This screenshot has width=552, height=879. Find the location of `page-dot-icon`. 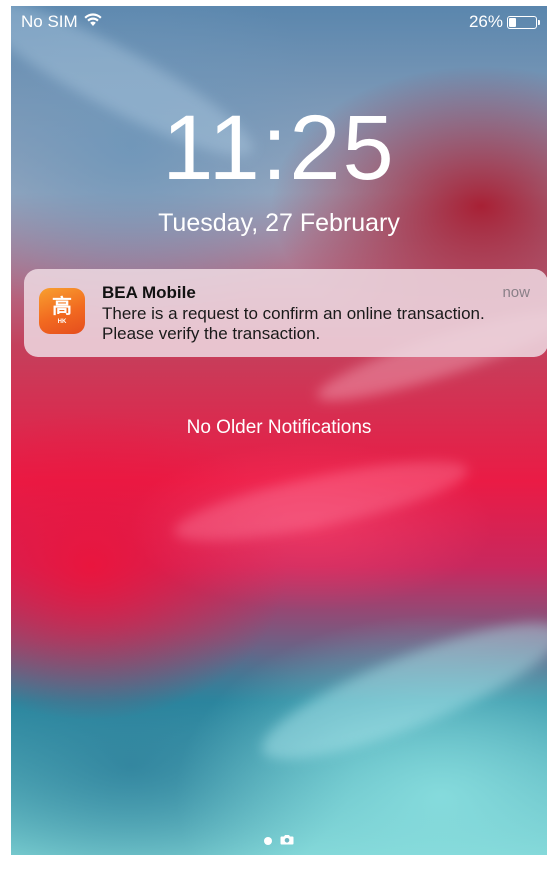

page-dot-icon is located at coordinates (268, 841).